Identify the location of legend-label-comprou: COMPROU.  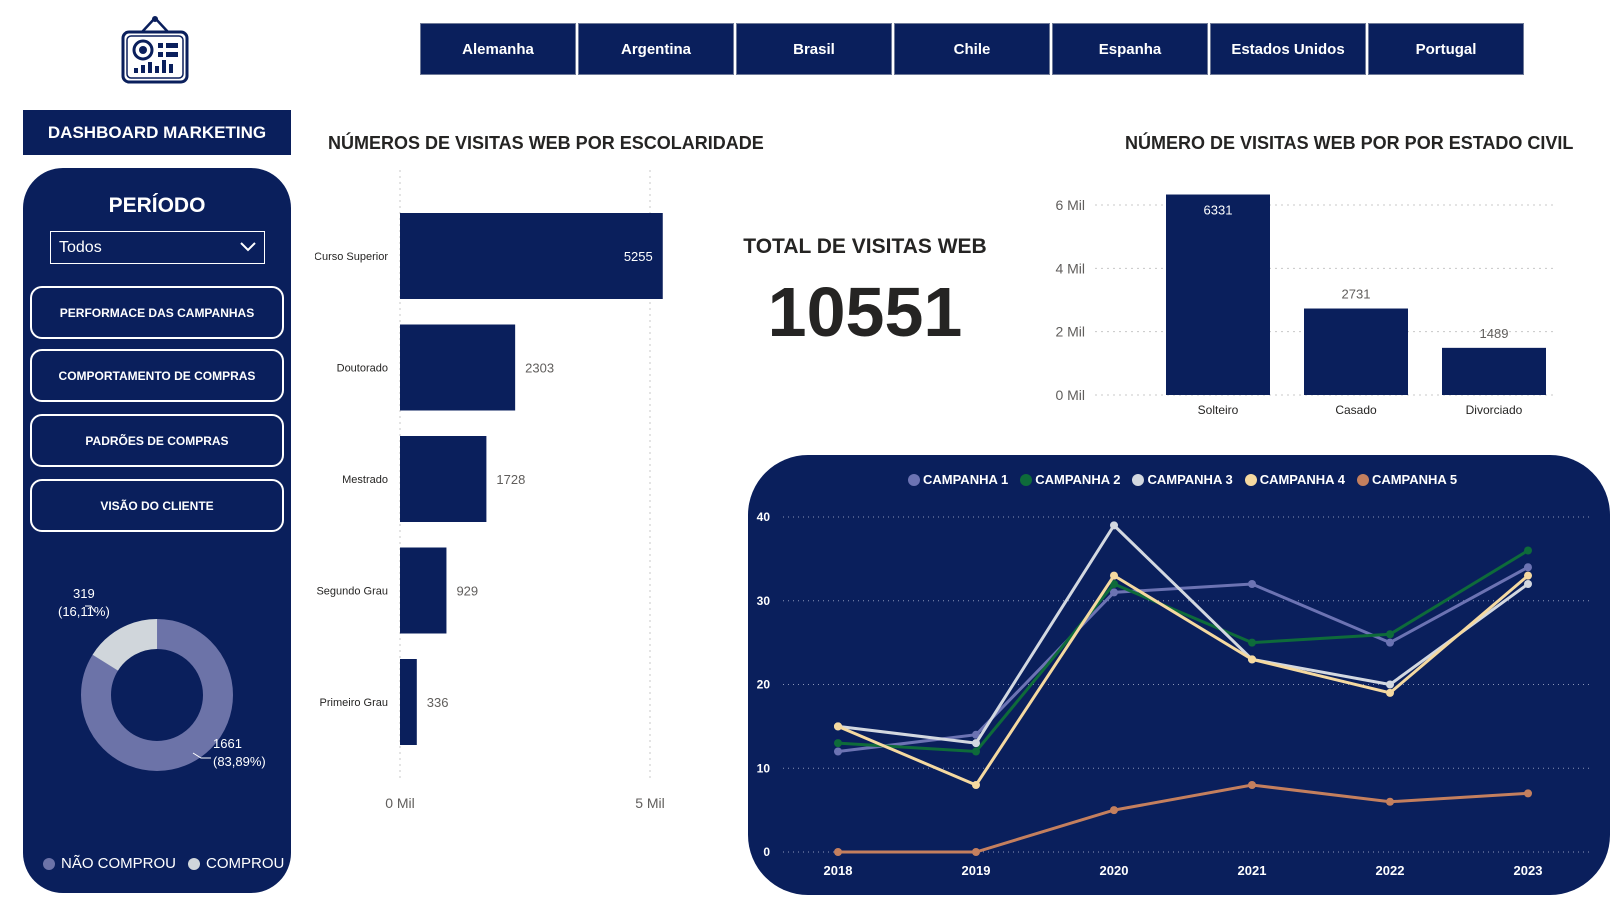
(245, 863).